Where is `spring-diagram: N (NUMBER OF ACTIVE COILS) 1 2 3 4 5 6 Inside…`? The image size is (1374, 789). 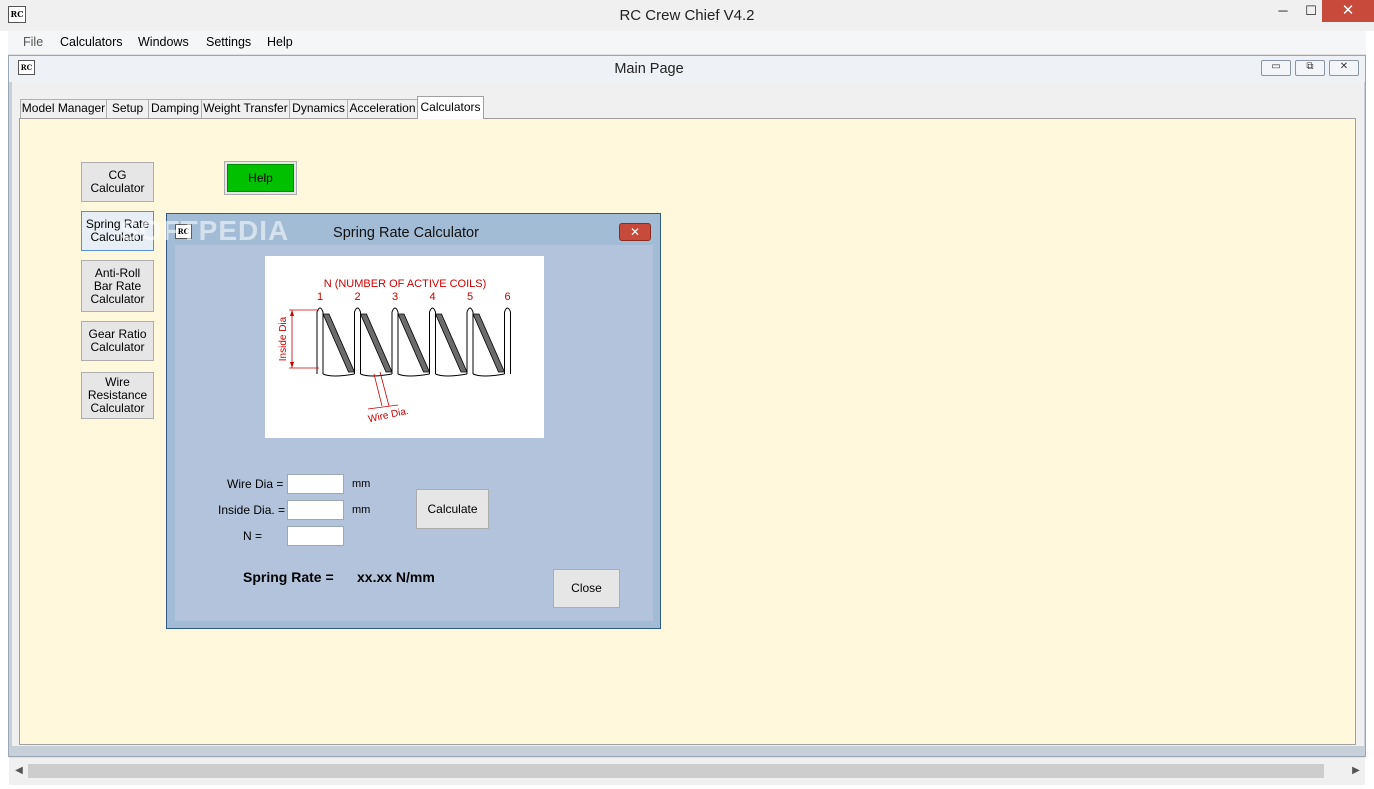
spring-diagram: N (NUMBER OF ACTIVE COILS) 1 2 3 4 5 6 Inside… is located at coordinates (404, 347).